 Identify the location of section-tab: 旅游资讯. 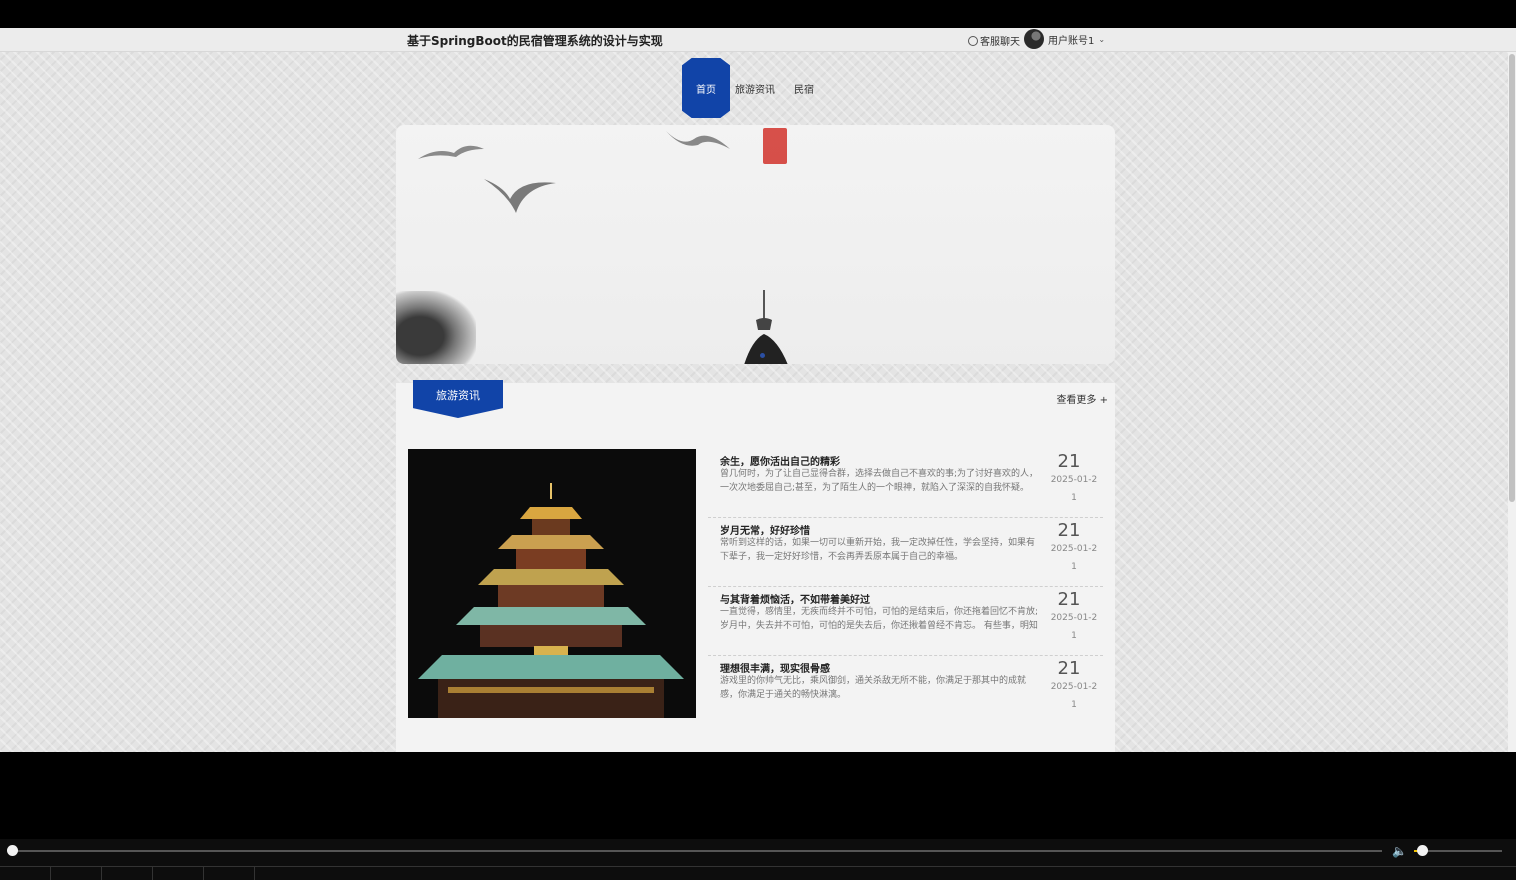
(458, 399).